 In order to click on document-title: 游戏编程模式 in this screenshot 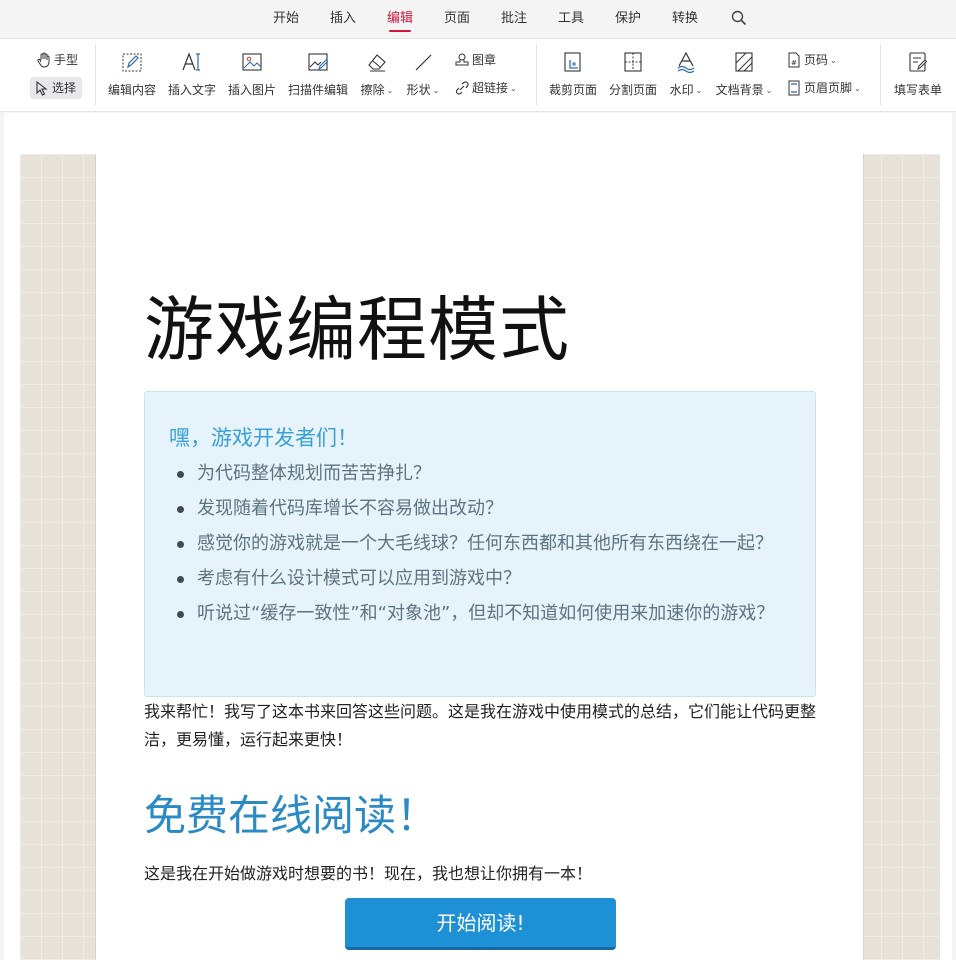, I will do `click(357, 330)`.